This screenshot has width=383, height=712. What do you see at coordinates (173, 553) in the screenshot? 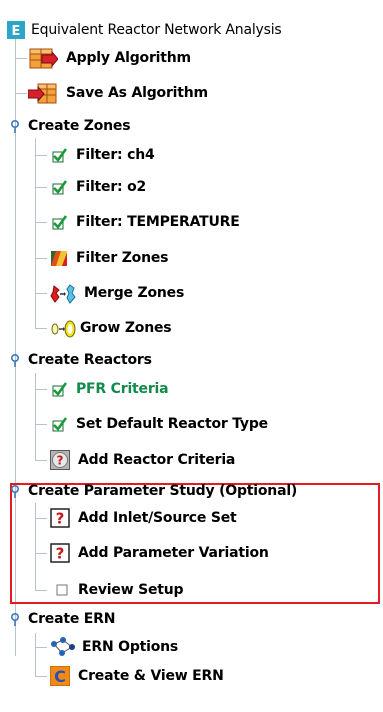
I see `tree-item-label: Add Parameter Variation` at bounding box center [173, 553].